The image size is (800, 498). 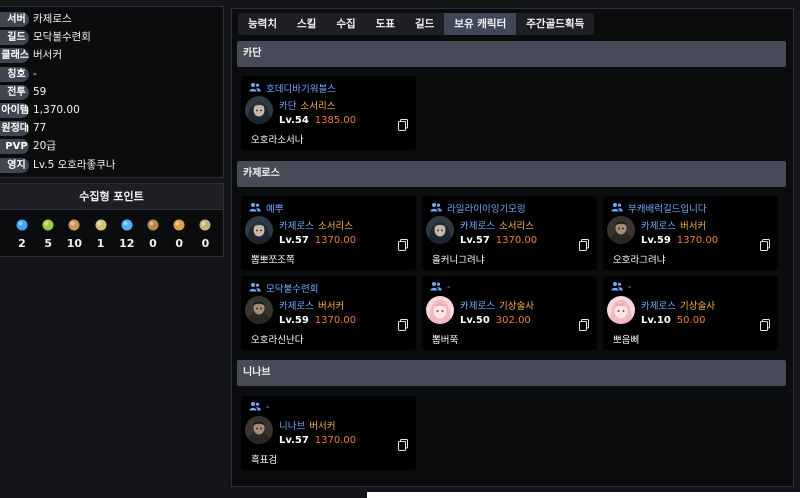 What do you see at coordinates (475, 320) in the screenshot?
I see `level-text: Lv.50` at bounding box center [475, 320].